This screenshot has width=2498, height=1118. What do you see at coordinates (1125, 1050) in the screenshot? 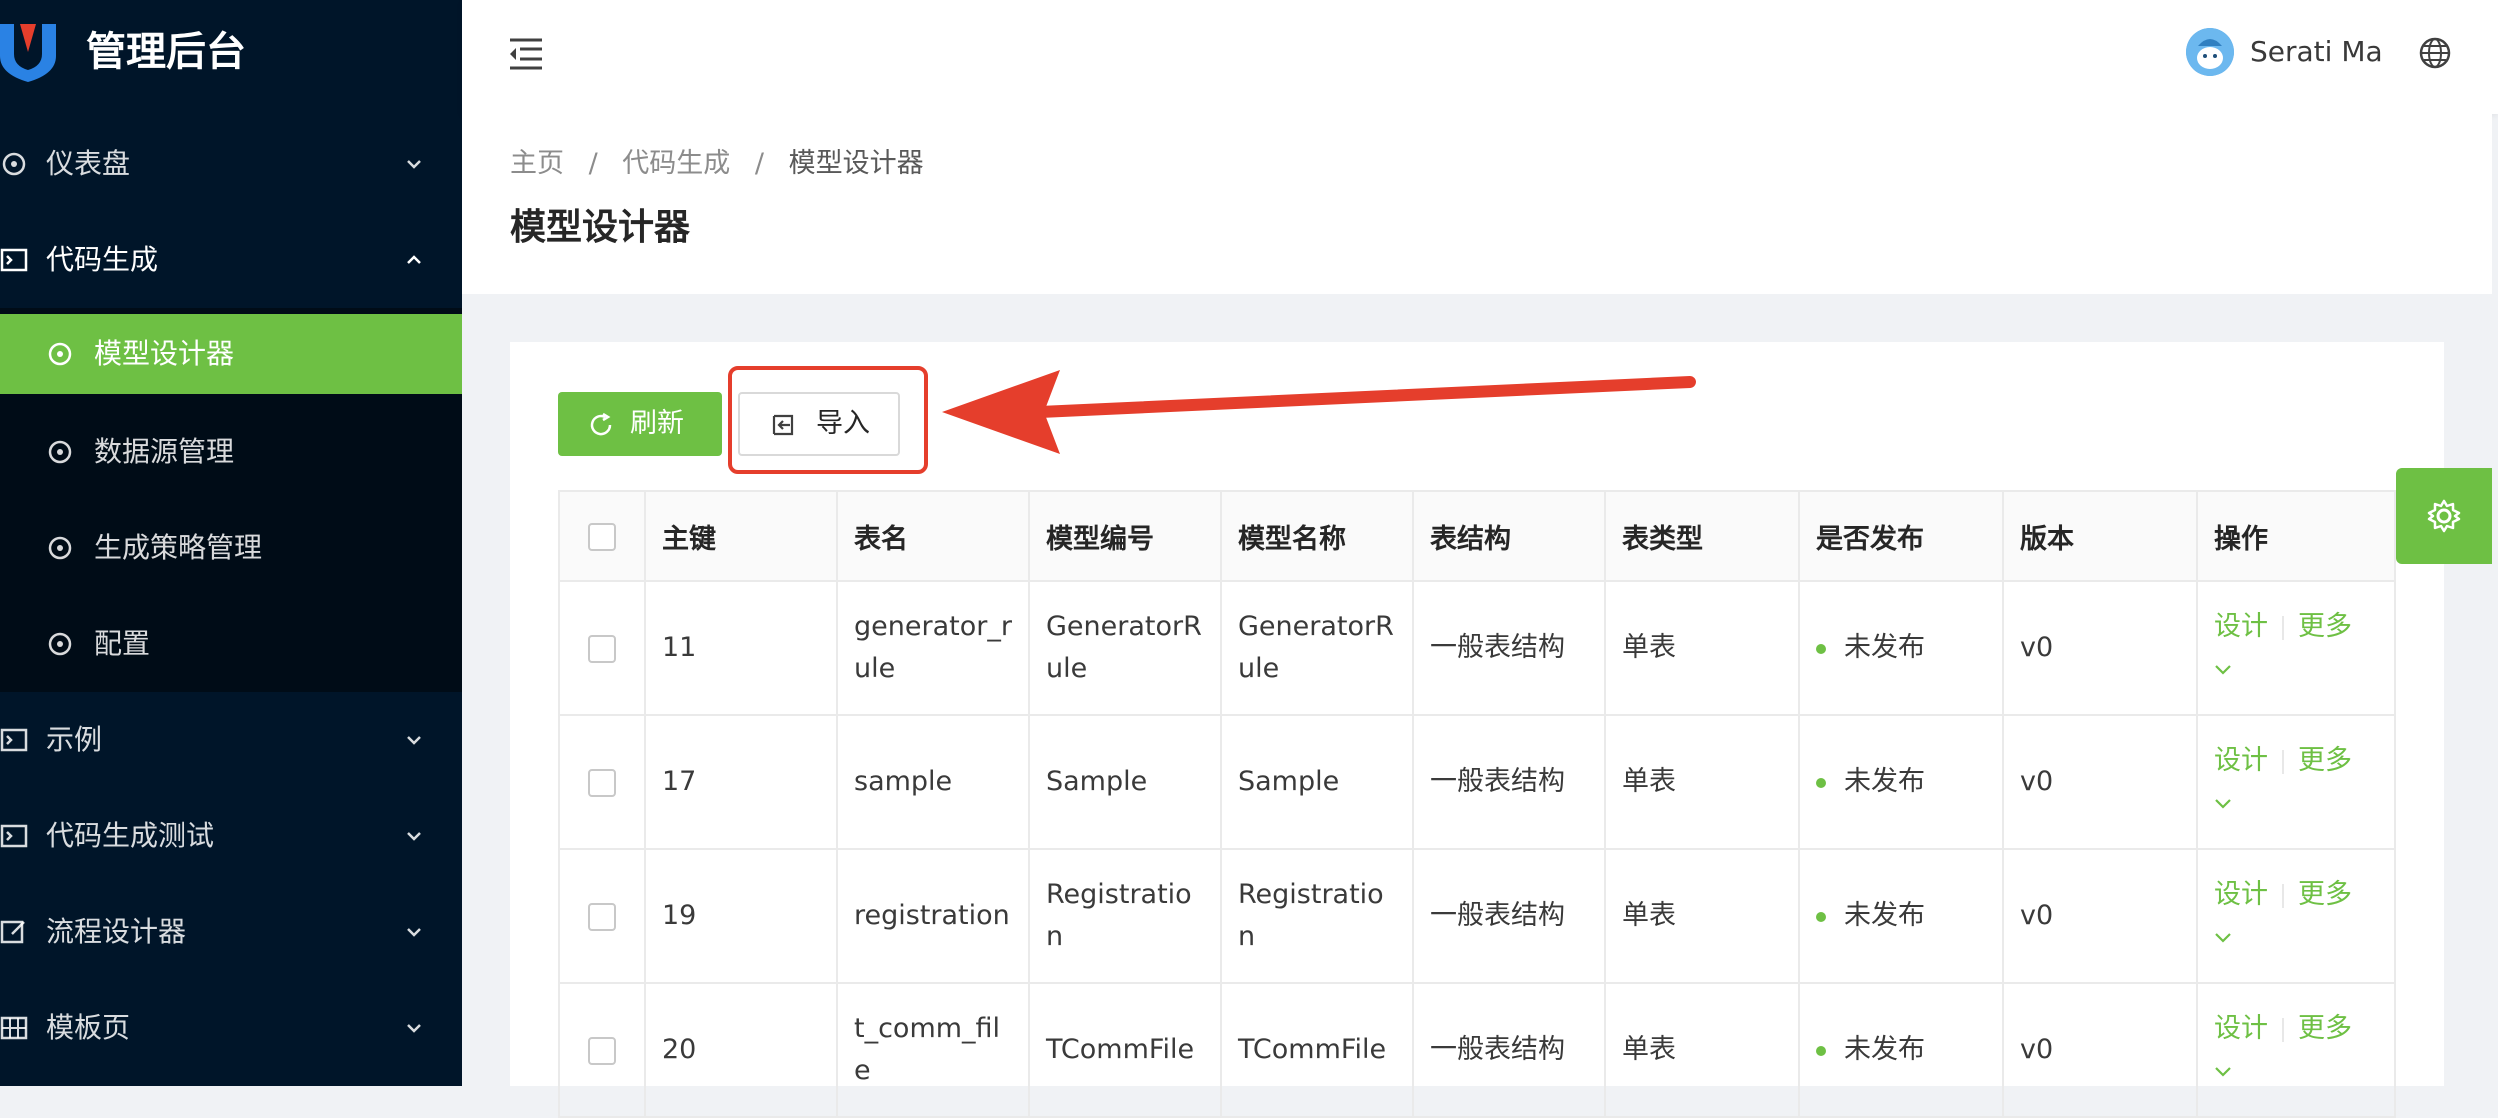
I see `model-code-cell: TCommFile` at bounding box center [1125, 1050].